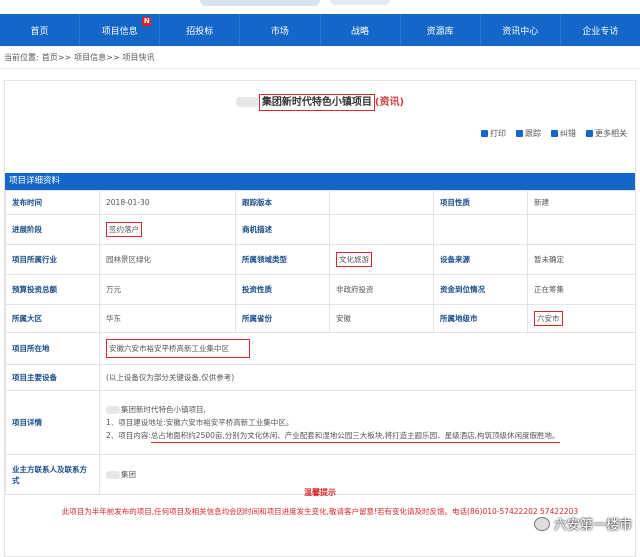 The width and height of the screenshot is (640, 557). What do you see at coordinates (441, 30) in the screenshot?
I see `nav-item-resources: 资源库` at bounding box center [441, 30].